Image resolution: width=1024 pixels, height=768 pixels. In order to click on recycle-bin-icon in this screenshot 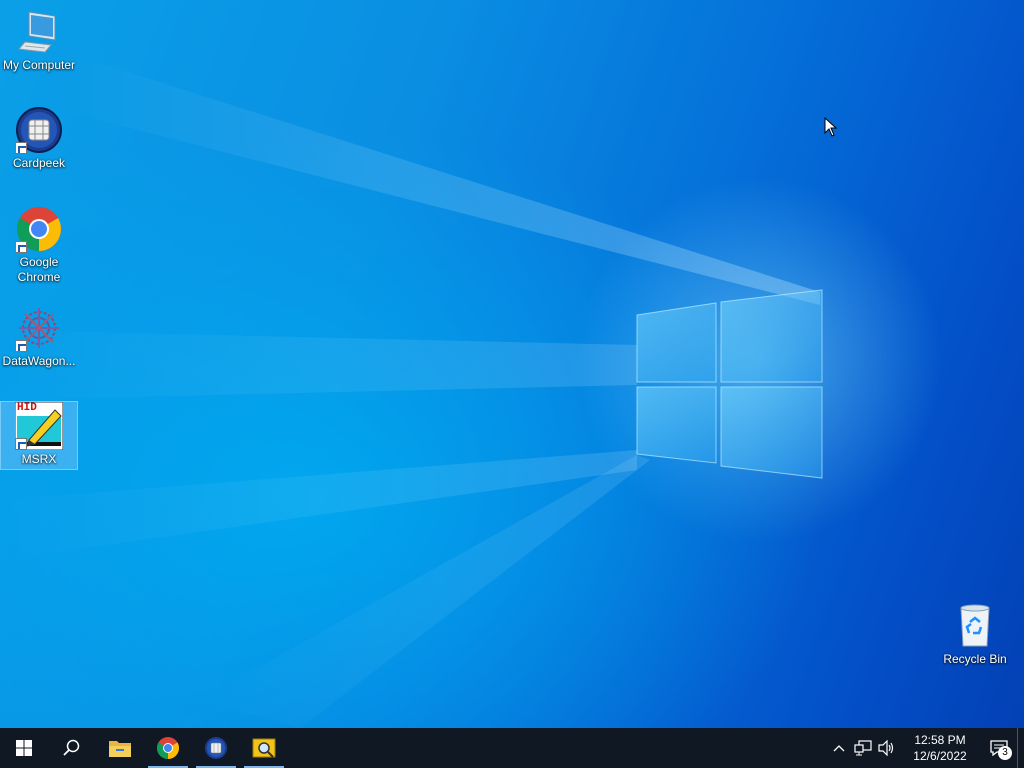, I will do `click(975, 626)`.